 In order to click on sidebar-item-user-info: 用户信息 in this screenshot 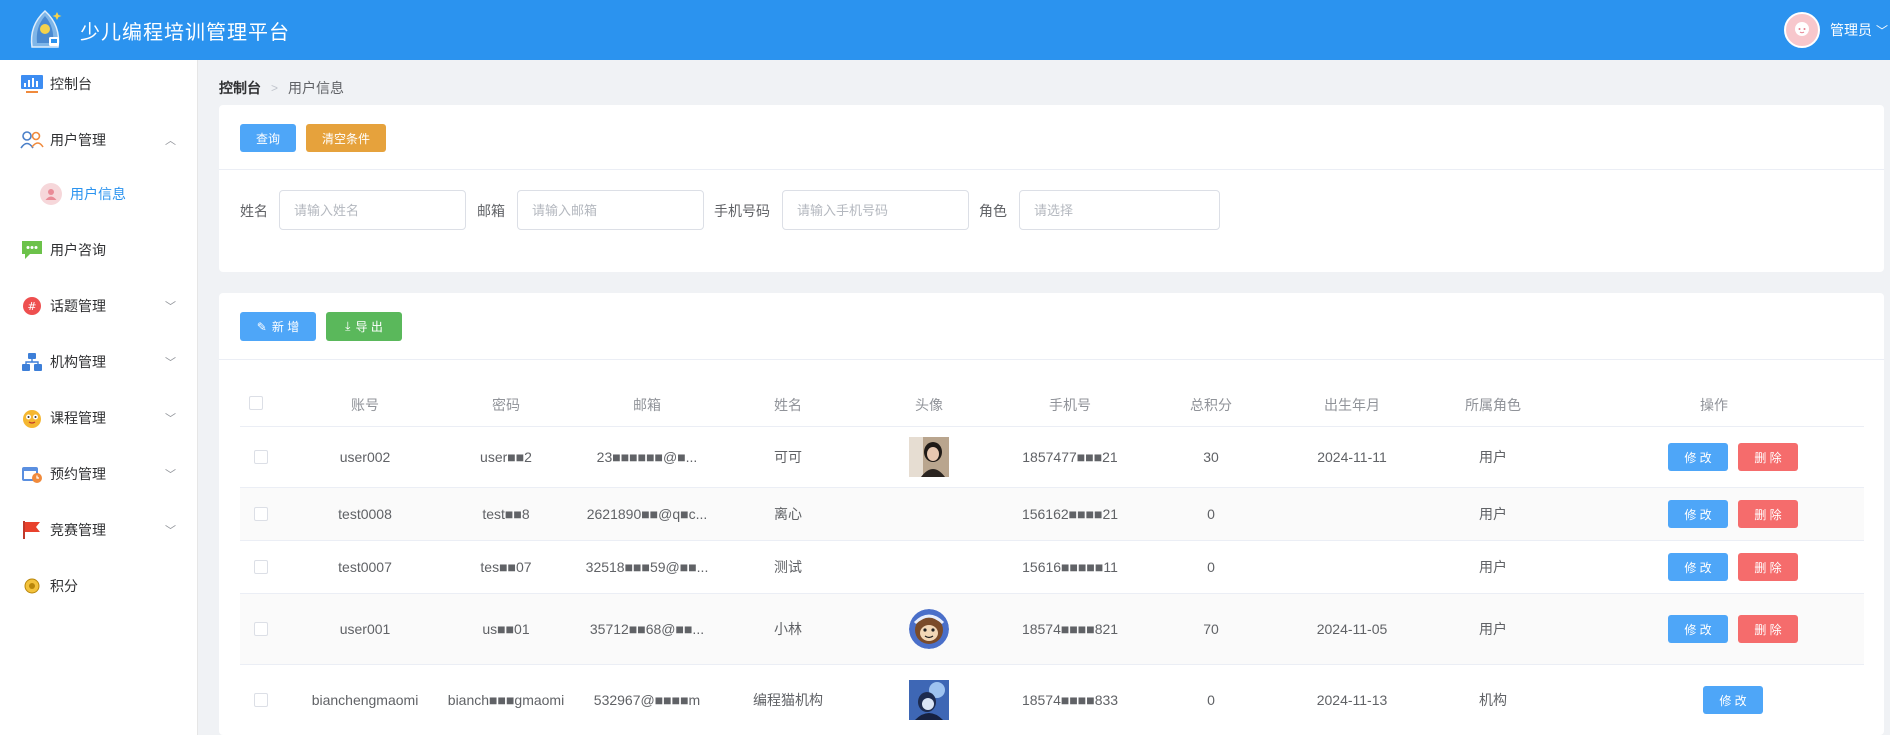, I will do `click(99, 194)`.